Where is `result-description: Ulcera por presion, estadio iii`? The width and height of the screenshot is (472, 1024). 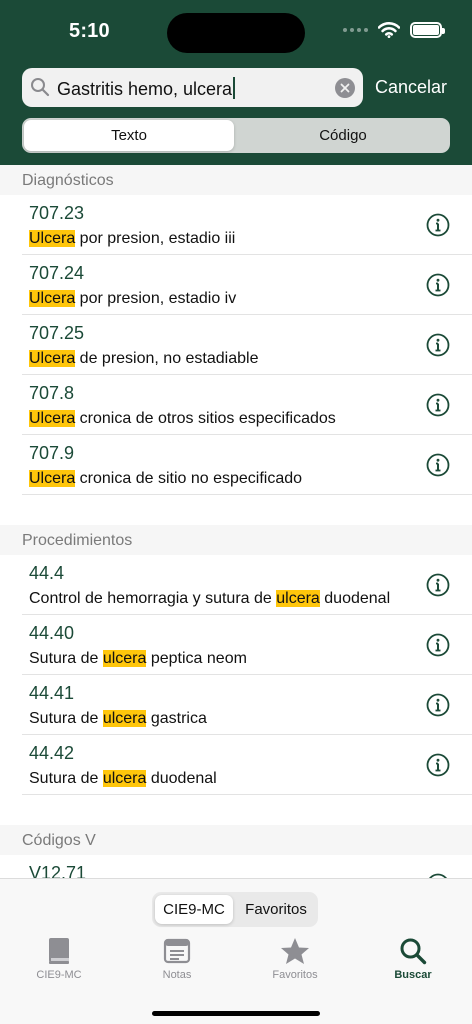 result-description: Ulcera por presion, estadio iii is located at coordinates (132, 239).